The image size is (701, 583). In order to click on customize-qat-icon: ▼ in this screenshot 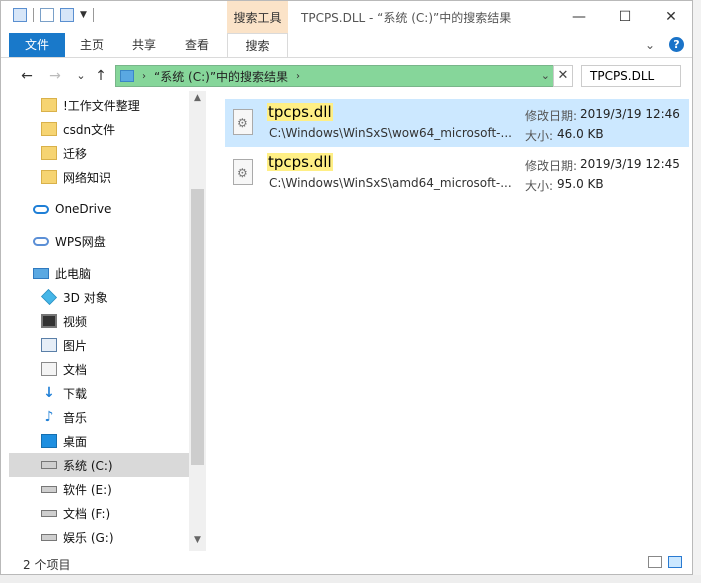, I will do `click(83, 15)`.